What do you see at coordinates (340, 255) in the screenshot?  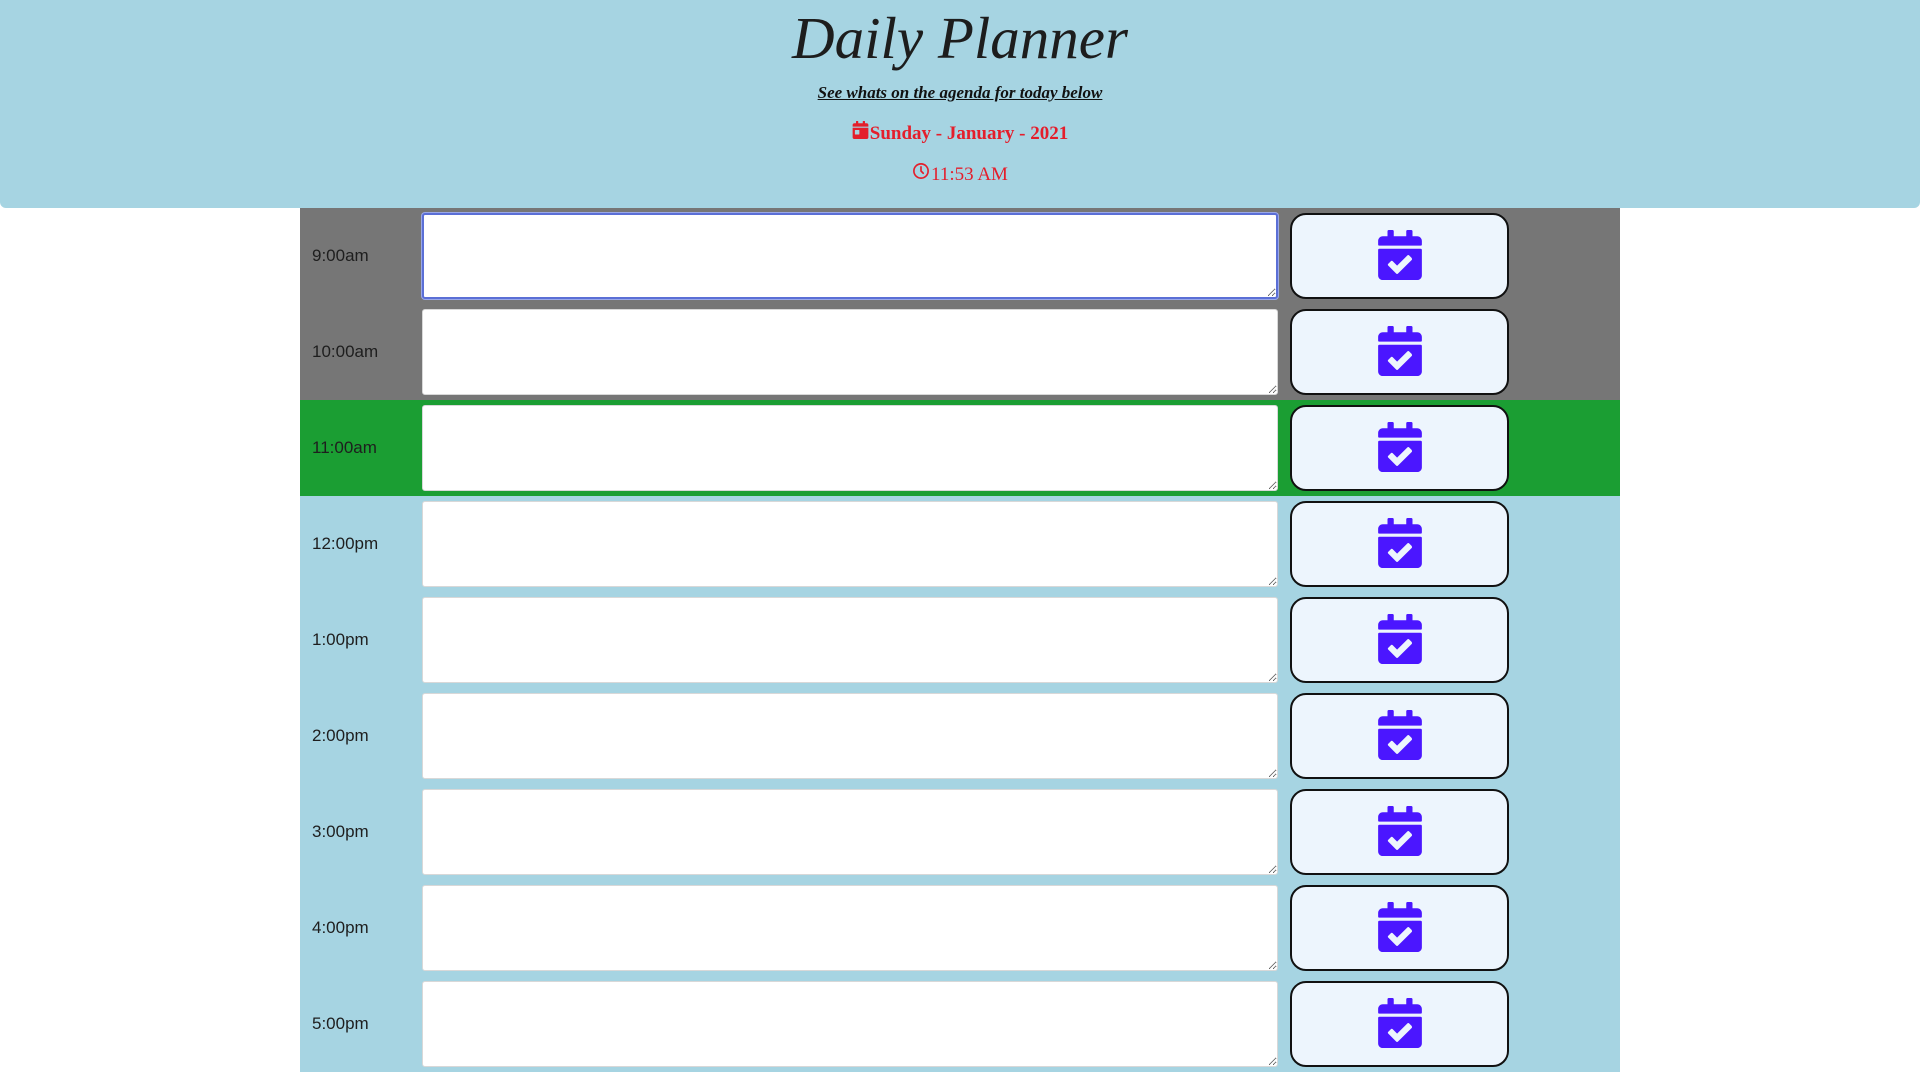 I see `hour-label: 9:00am` at bounding box center [340, 255].